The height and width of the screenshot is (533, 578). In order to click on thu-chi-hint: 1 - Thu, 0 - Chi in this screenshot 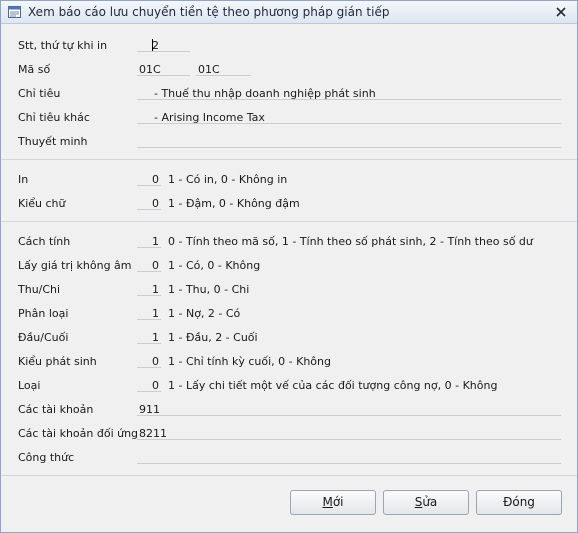, I will do `click(209, 289)`.